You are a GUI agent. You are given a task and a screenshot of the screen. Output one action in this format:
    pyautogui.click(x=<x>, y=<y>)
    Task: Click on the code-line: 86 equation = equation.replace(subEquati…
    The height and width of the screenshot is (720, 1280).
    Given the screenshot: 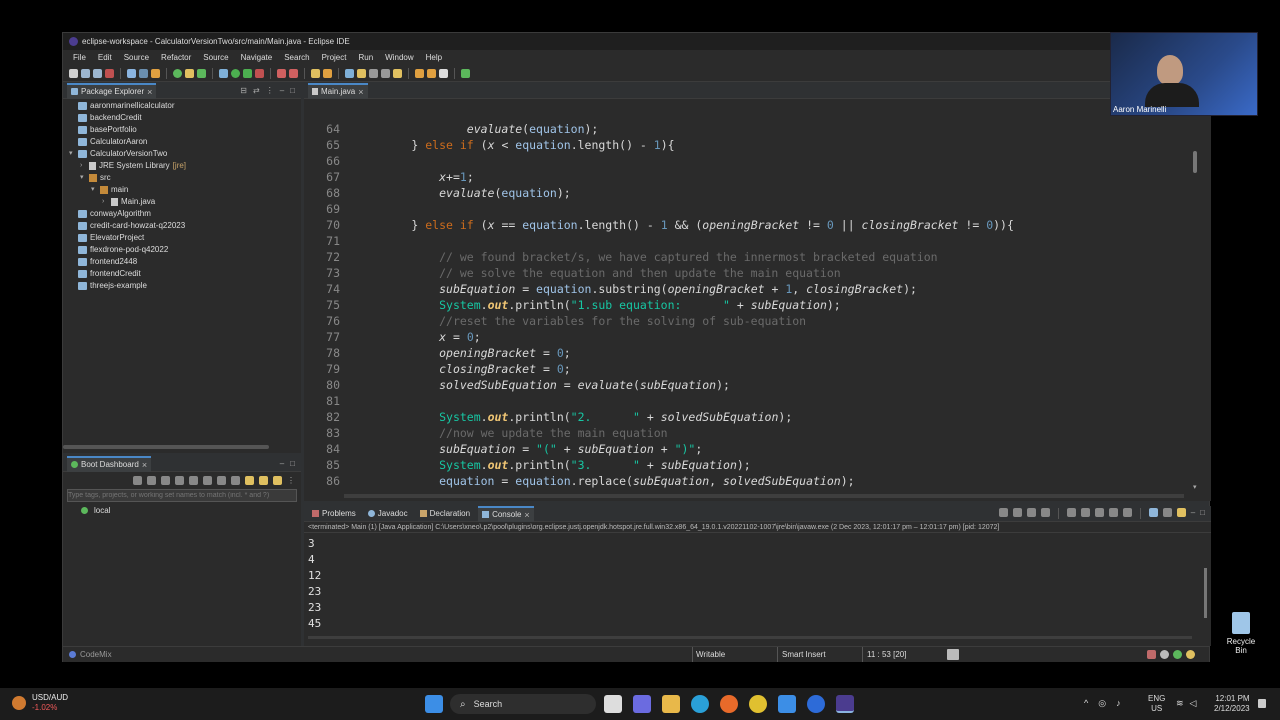 What is the action you would take?
    pyautogui.click(x=744, y=481)
    